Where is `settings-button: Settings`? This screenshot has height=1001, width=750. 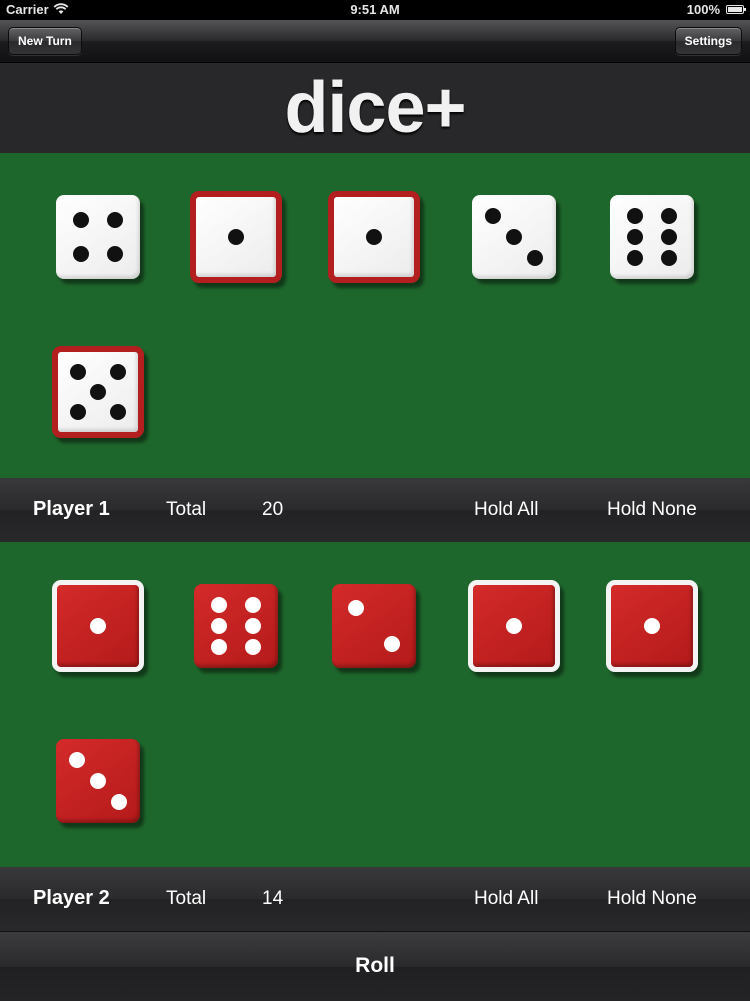 settings-button: Settings is located at coordinates (708, 41).